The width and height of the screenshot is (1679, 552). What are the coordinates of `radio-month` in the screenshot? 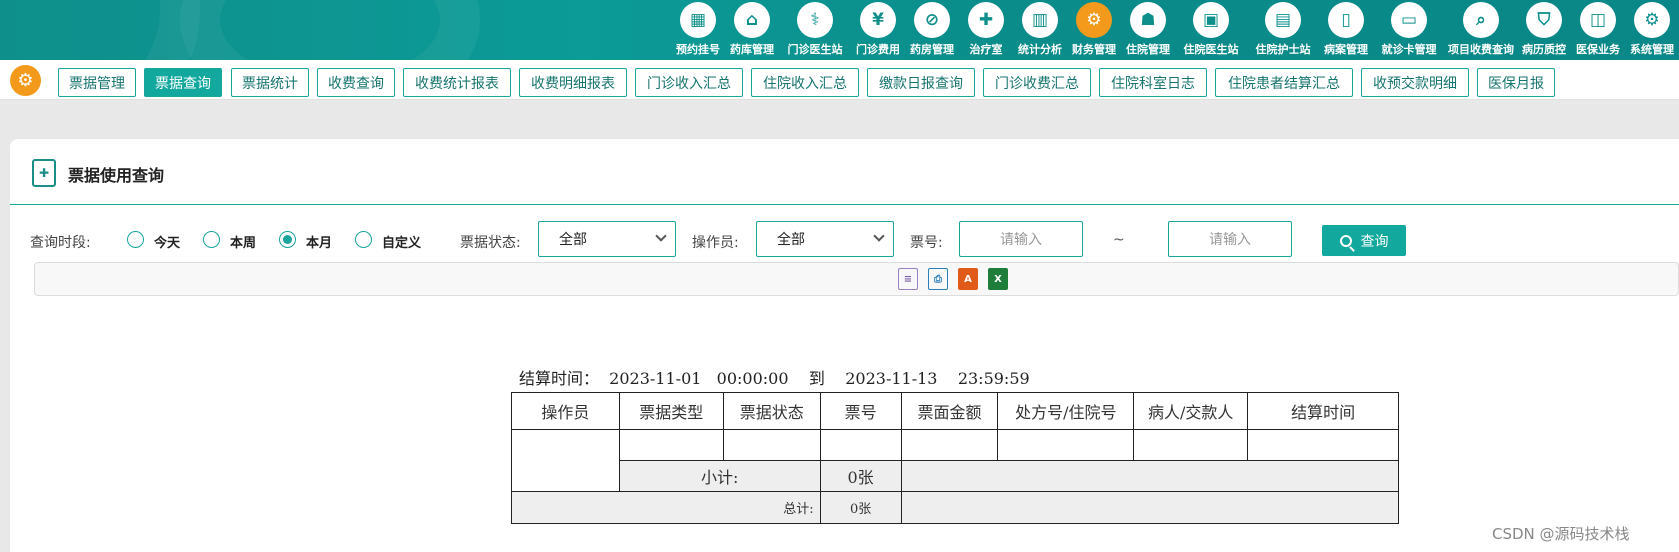 It's located at (287, 239).